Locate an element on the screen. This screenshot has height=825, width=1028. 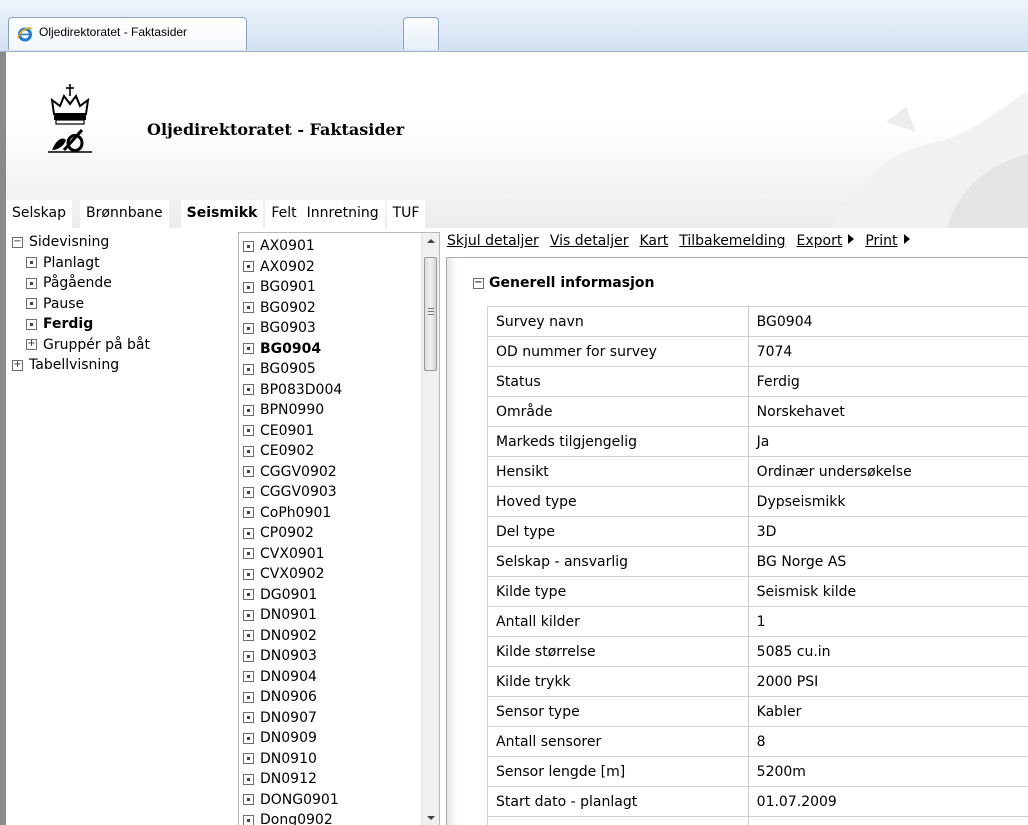
field-label: Kilde størrelse is located at coordinates (618, 651).